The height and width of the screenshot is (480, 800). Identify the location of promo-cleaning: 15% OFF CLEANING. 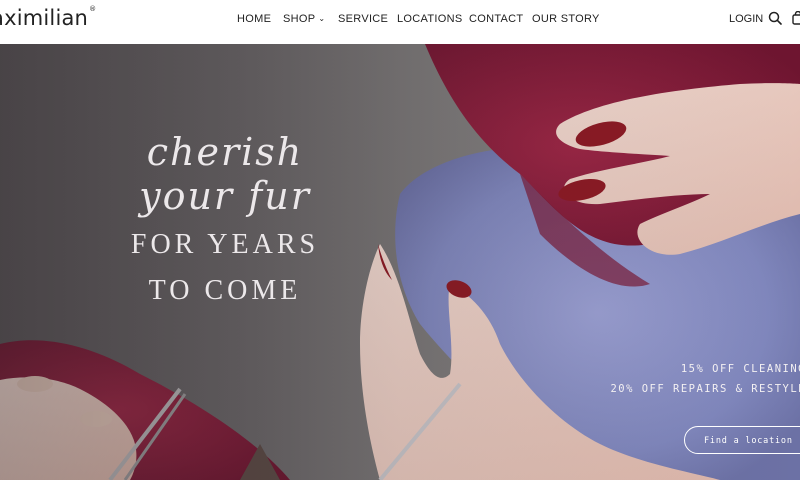
(740, 369).